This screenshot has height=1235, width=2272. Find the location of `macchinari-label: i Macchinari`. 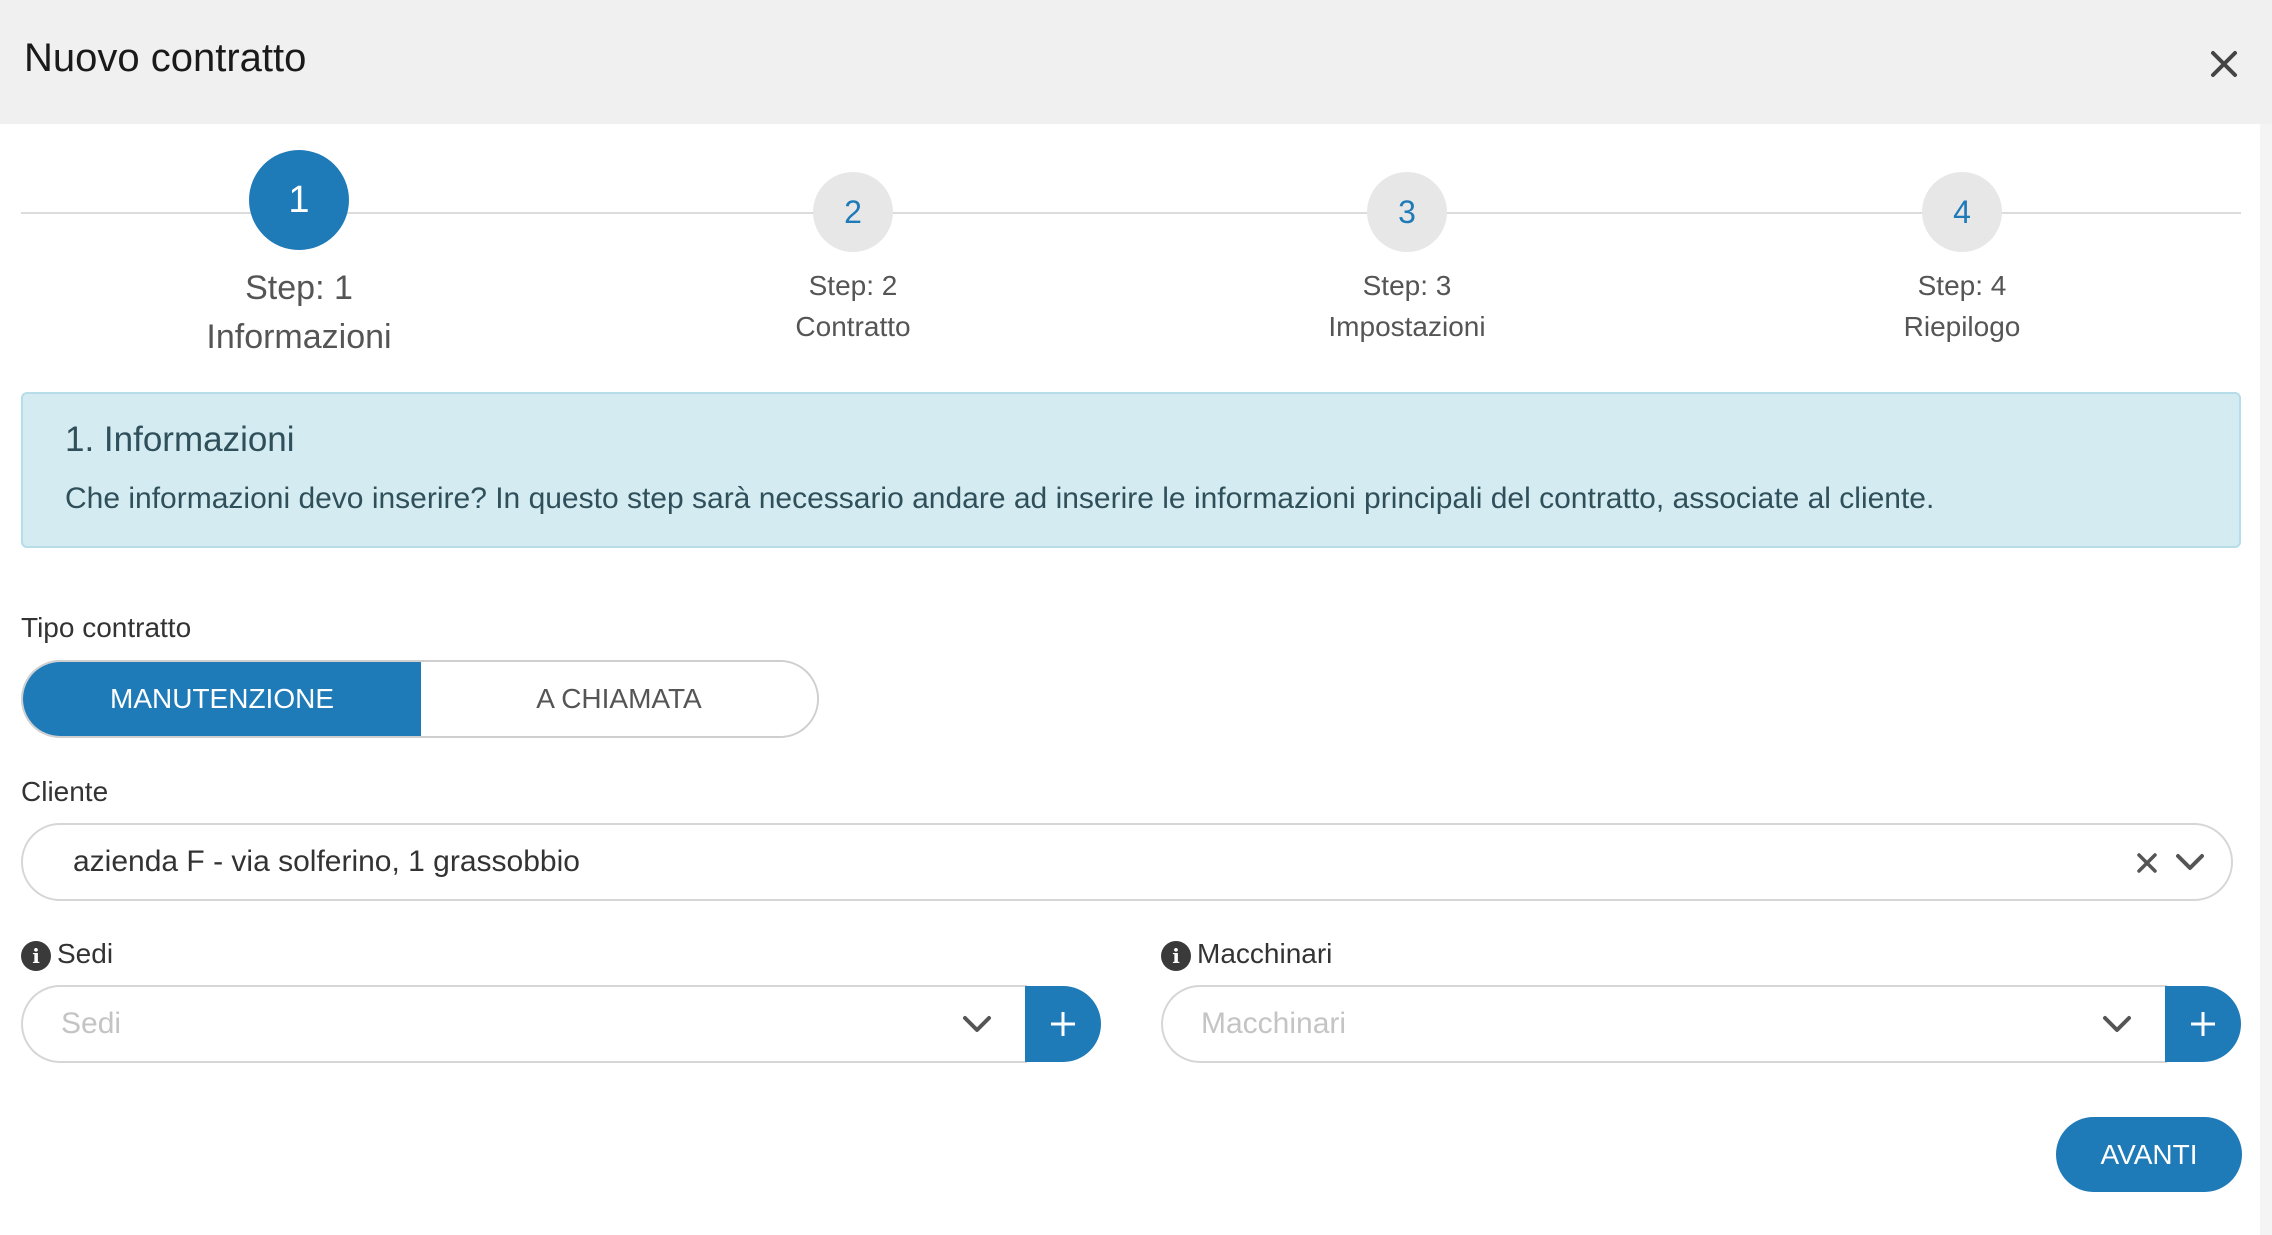

macchinari-label: i Macchinari is located at coordinates (1246, 954).